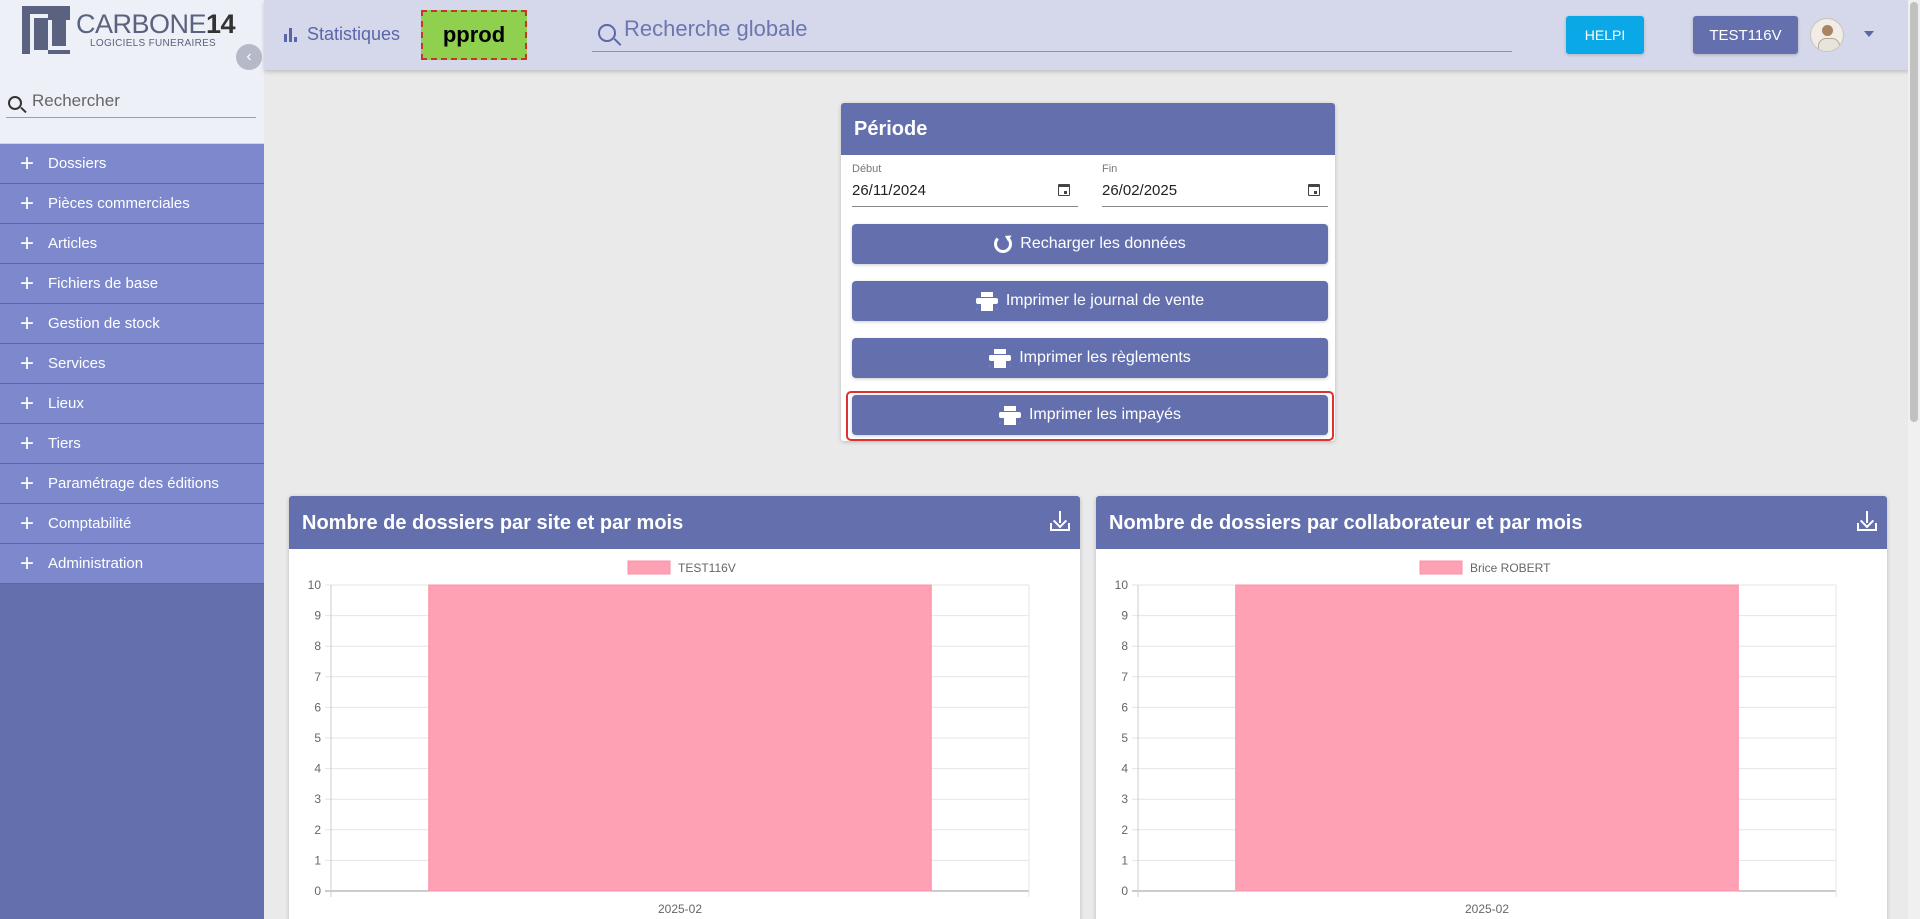  What do you see at coordinates (96, 563) in the screenshot?
I see `sidebar-item-label: Administration` at bounding box center [96, 563].